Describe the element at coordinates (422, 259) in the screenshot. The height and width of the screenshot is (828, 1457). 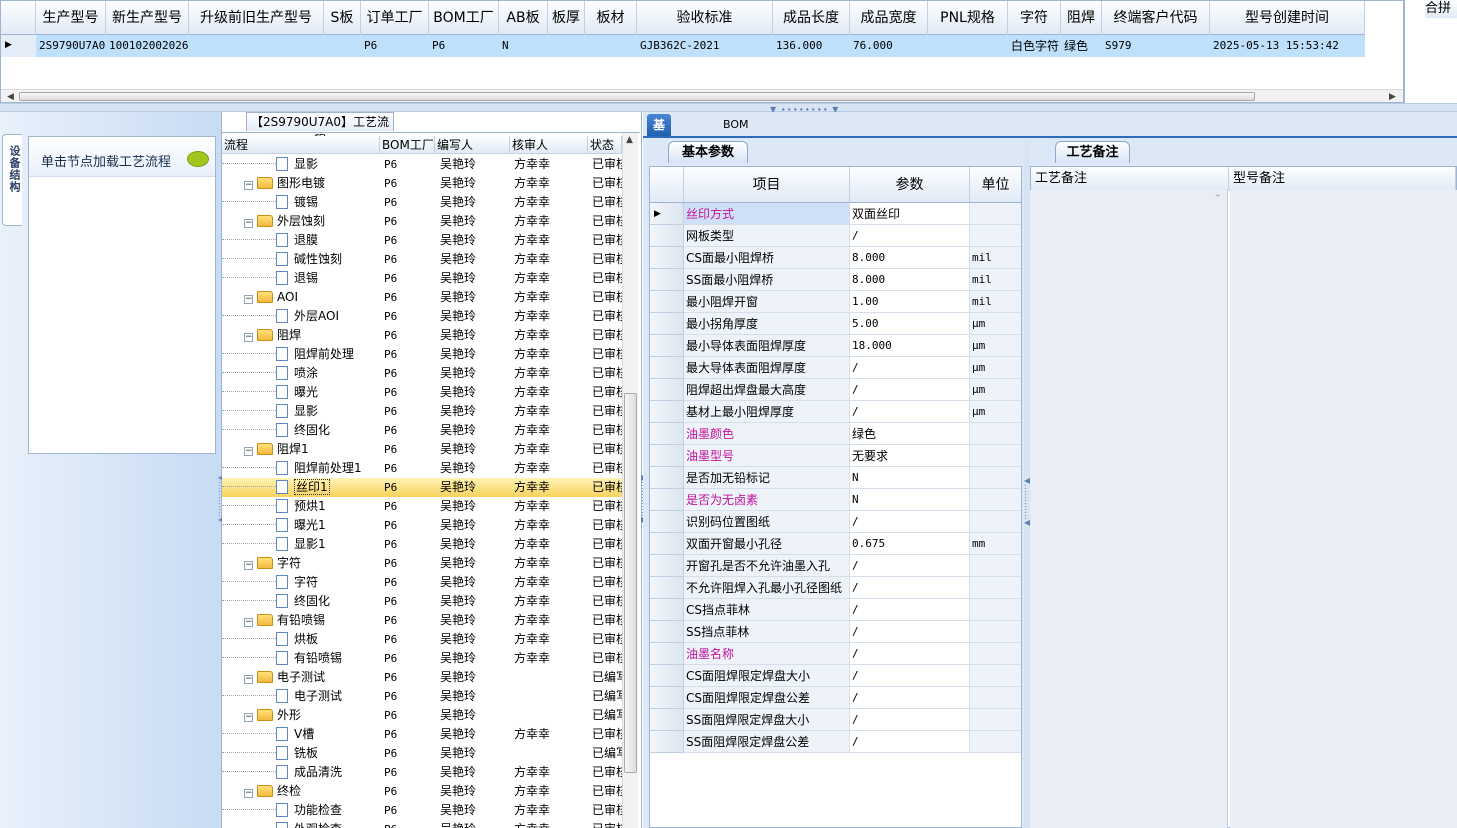
I see `tree-node-step: 碱性蚀刻 P6 吴艳玲 方幸幸 已审核` at that location.